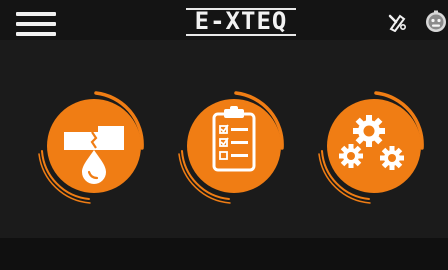  Describe the element at coordinates (436, 22) in the screenshot. I see `robot-face-icon` at that location.